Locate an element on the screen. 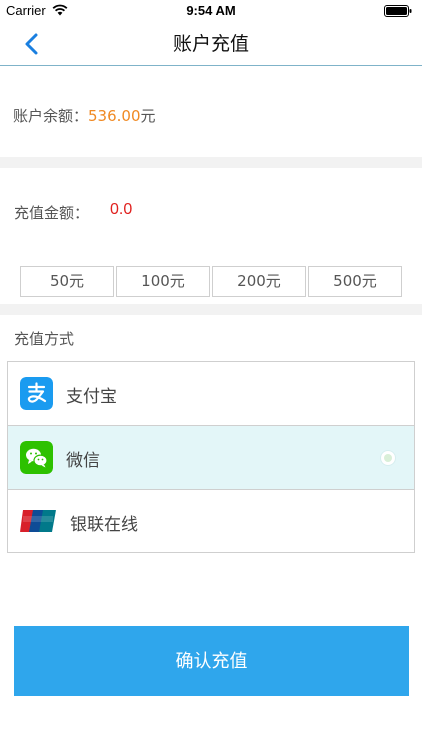 This screenshot has height=750, width=422. recharge-label: 充值金额： is located at coordinates (52, 213).